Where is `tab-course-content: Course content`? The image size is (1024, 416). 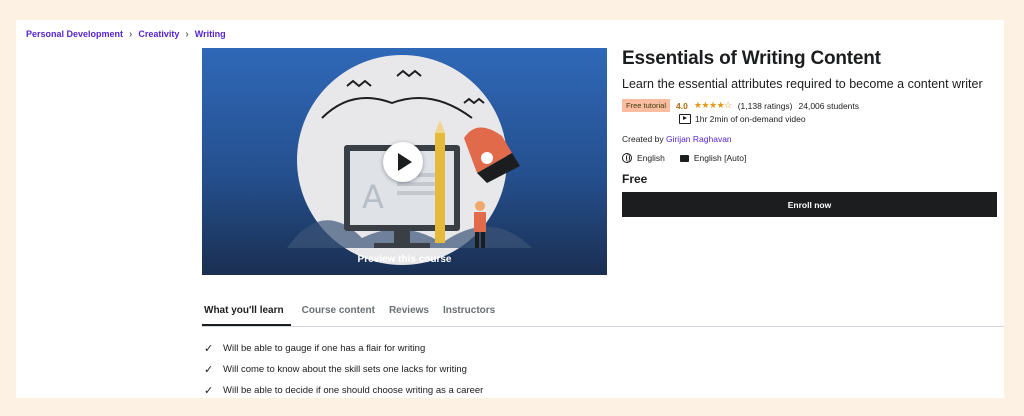 tab-course-content: Course content is located at coordinates (338, 315).